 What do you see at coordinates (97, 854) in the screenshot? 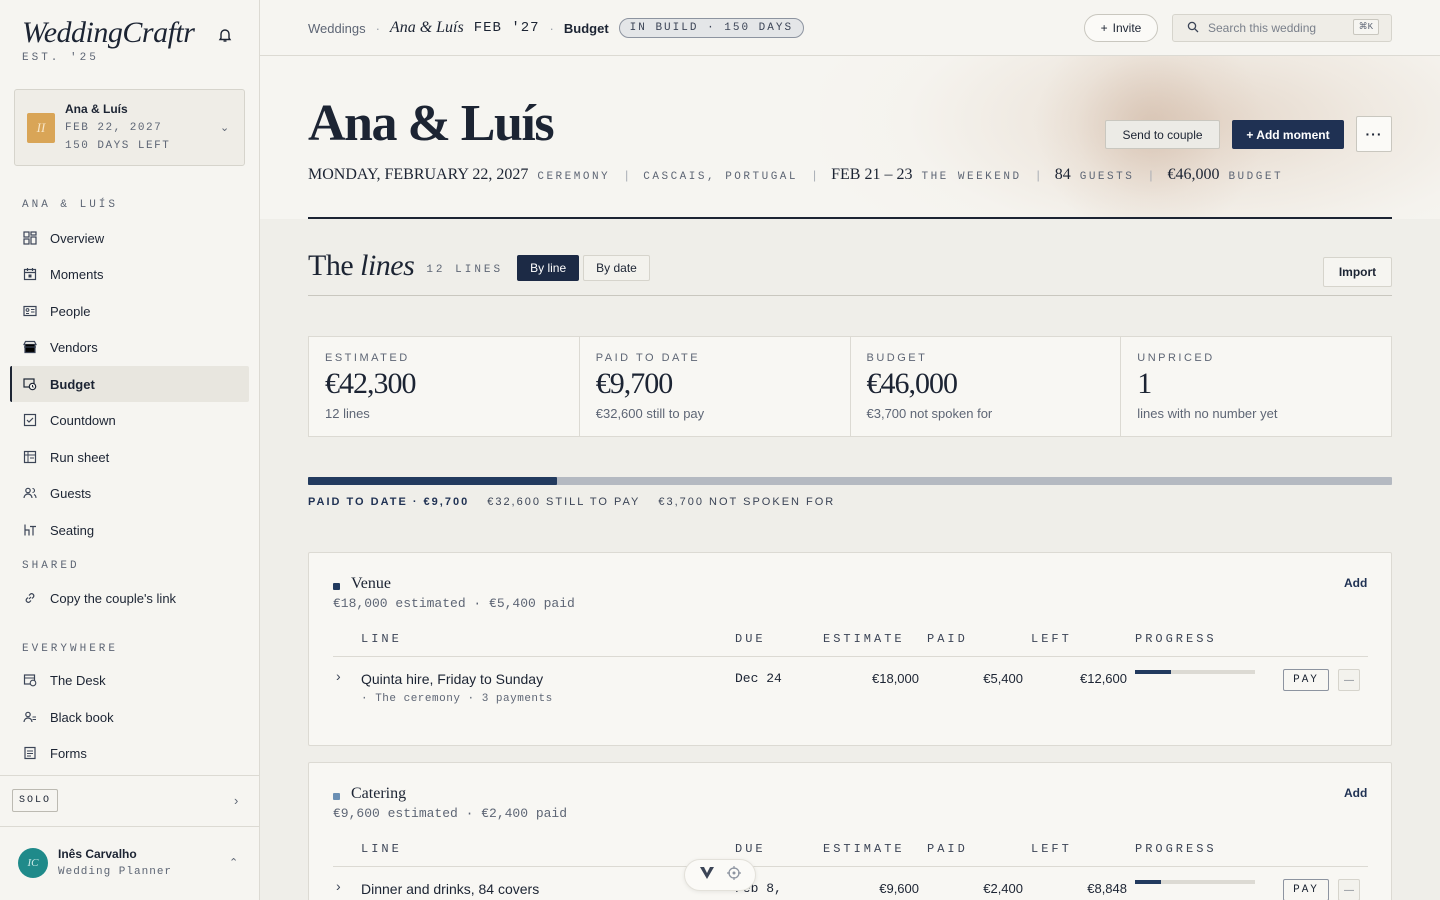
I see `user-name: Inês Carvalho` at bounding box center [97, 854].